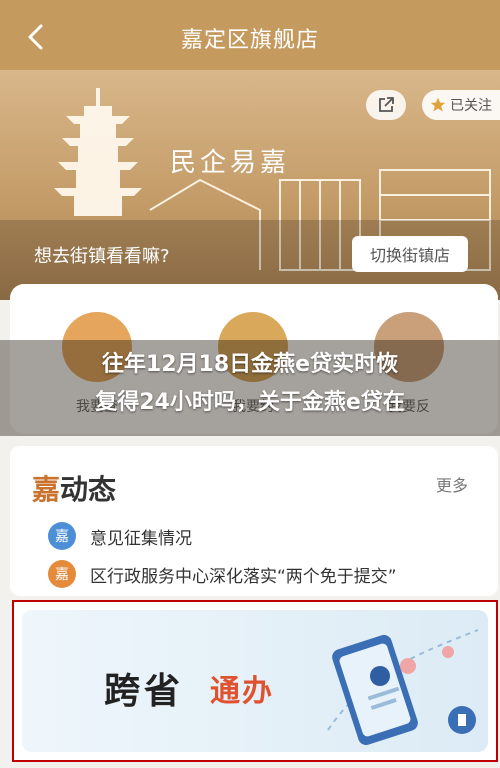  I want to click on top-bar: 嘉定区旗舰店, so click(250, 35).